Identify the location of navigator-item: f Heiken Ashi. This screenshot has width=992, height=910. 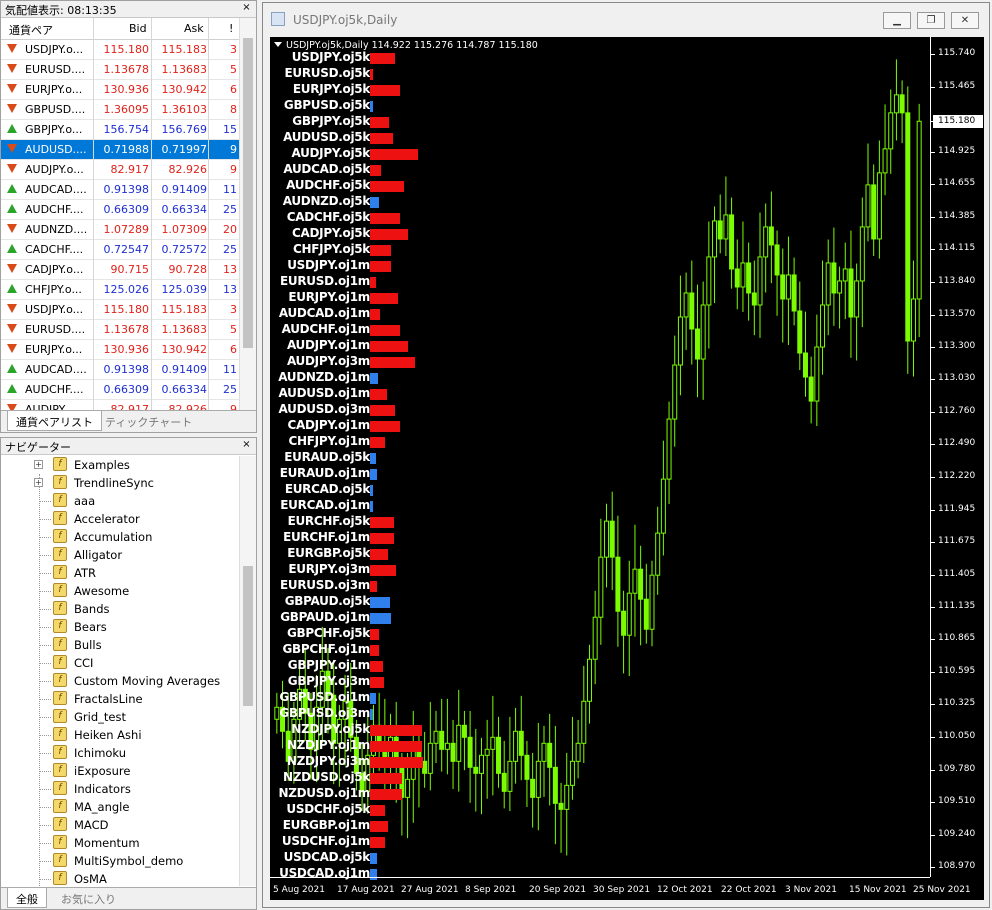
(121, 735).